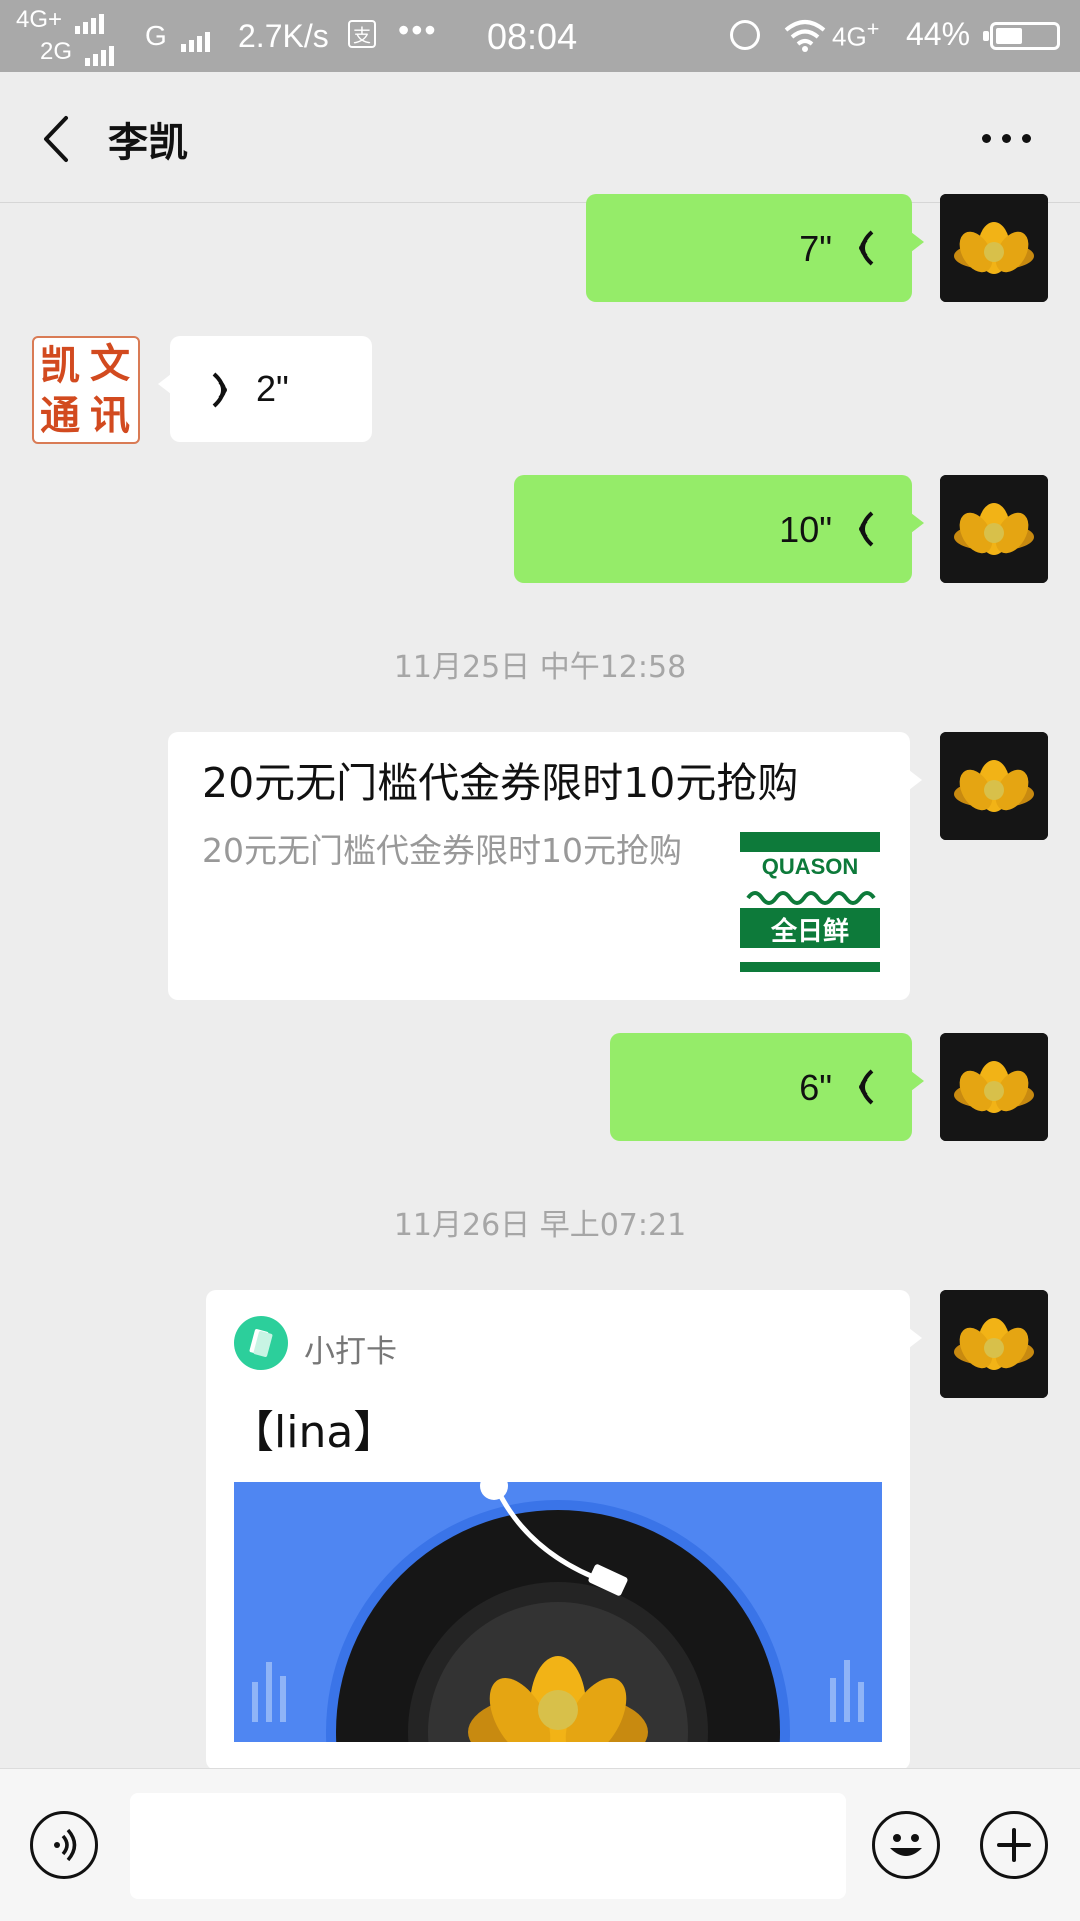 Image resolution: width=1080 pixels, height=1921 pixels. I want to click on voice-duration: 2", so click(272, 388).